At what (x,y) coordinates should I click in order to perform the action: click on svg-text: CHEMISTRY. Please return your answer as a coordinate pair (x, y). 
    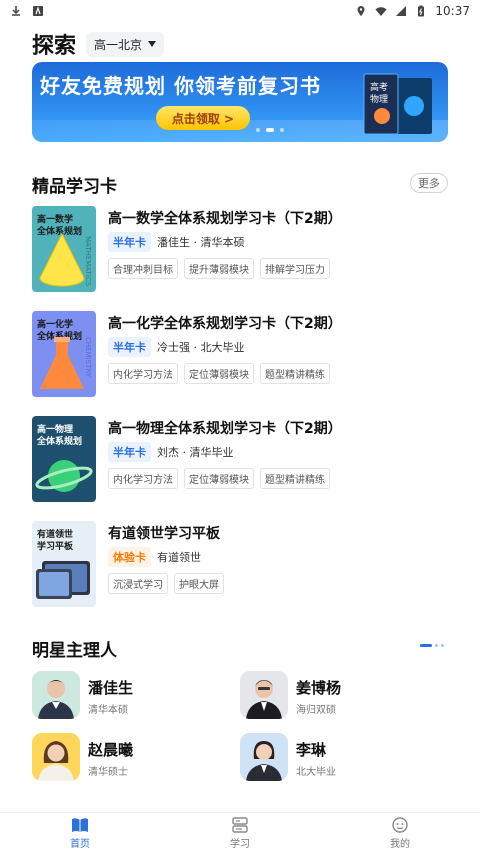
    Looking at the image, I should click on (88, 357).